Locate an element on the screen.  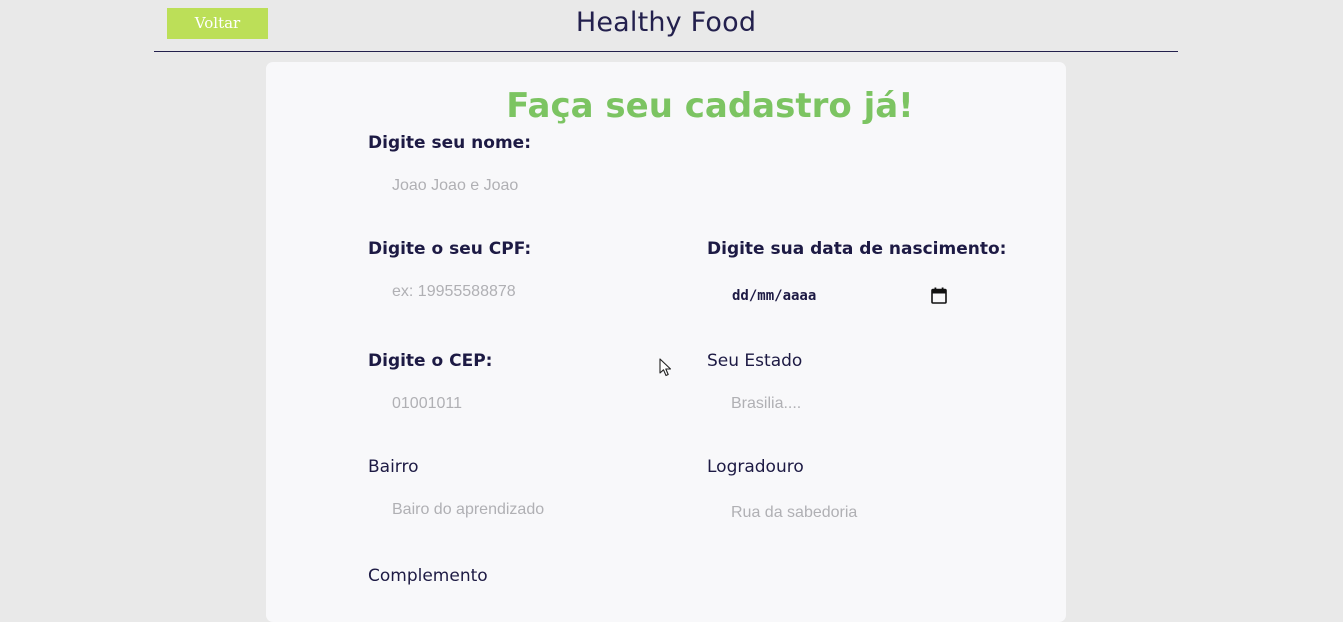
form-title: Faça seu cadastro já! is located at coordinates (710, 106).